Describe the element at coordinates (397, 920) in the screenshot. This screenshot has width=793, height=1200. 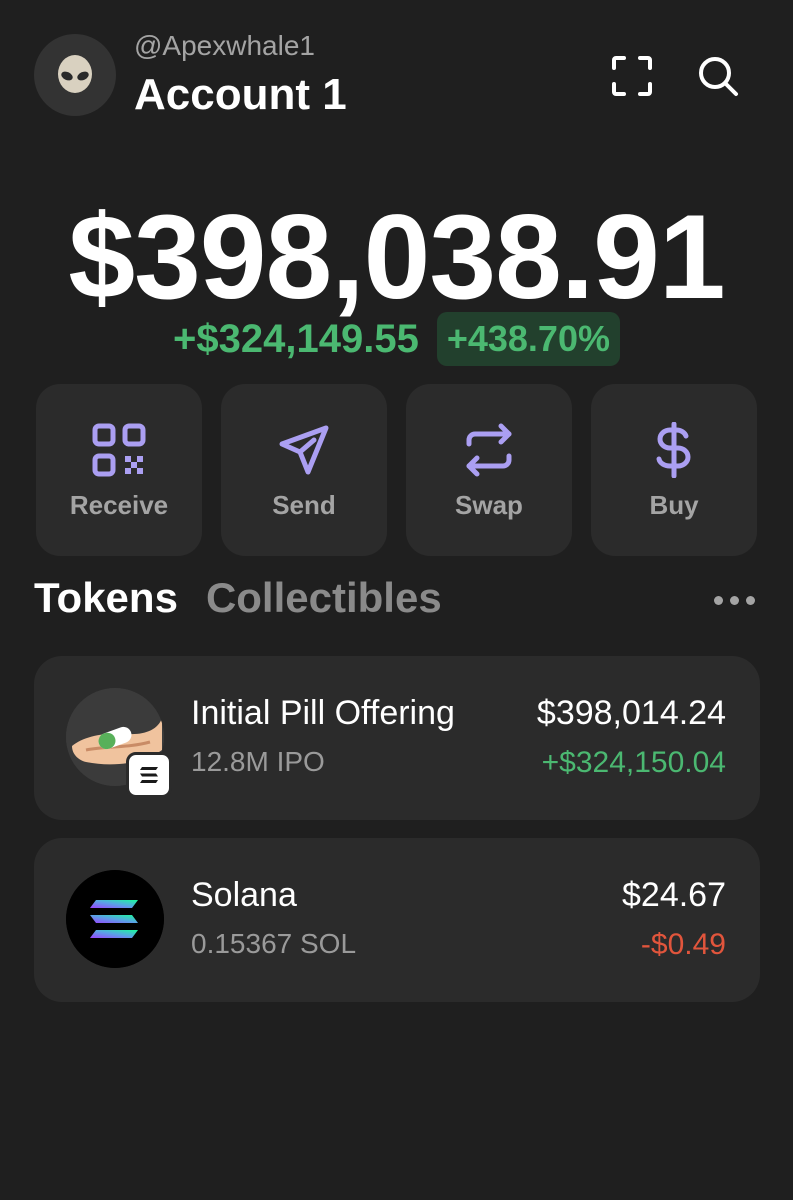
I see `token-row-solana: Solana 0.15367 SOL $24.67 -$0.49` at that location.